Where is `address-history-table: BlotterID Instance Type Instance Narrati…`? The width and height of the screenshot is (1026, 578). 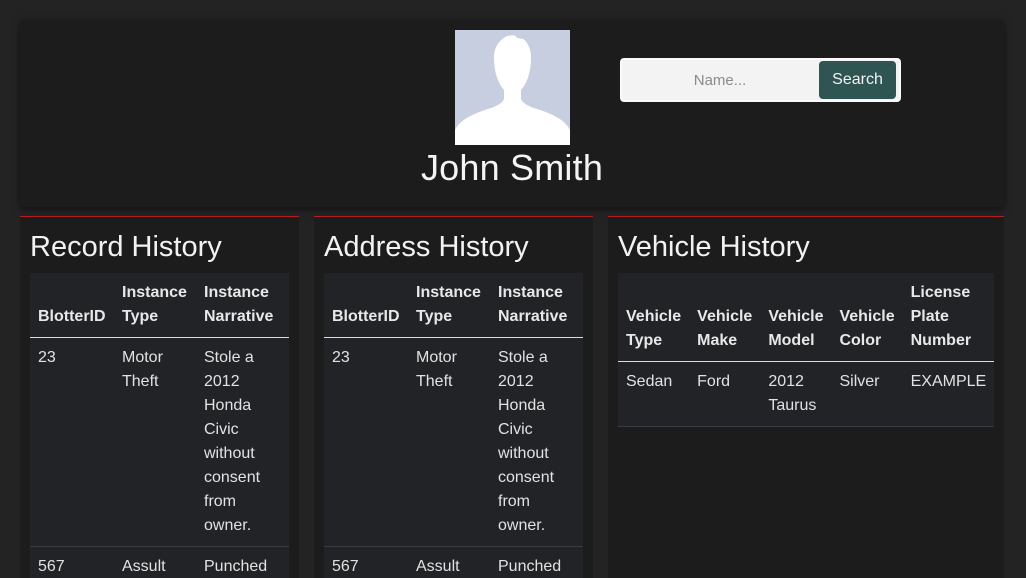
address-history-table: BlotterID Instance Type Instance Narrati… is located at coordinates (453, 425).